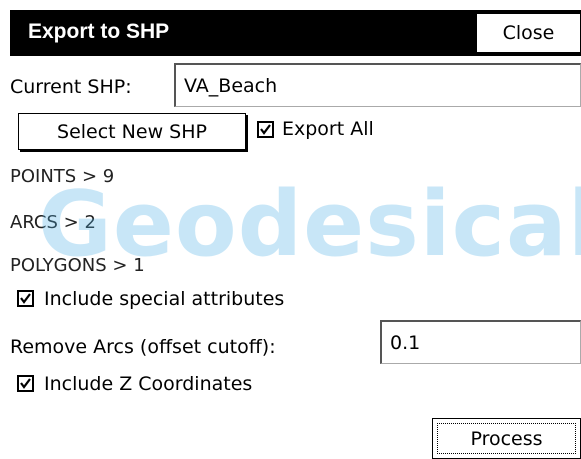  What do you see at coordinates (132, 131) in the screenshot?
I see `select-new-shp-button: Select New SHP` at bounding box center [132, 131].